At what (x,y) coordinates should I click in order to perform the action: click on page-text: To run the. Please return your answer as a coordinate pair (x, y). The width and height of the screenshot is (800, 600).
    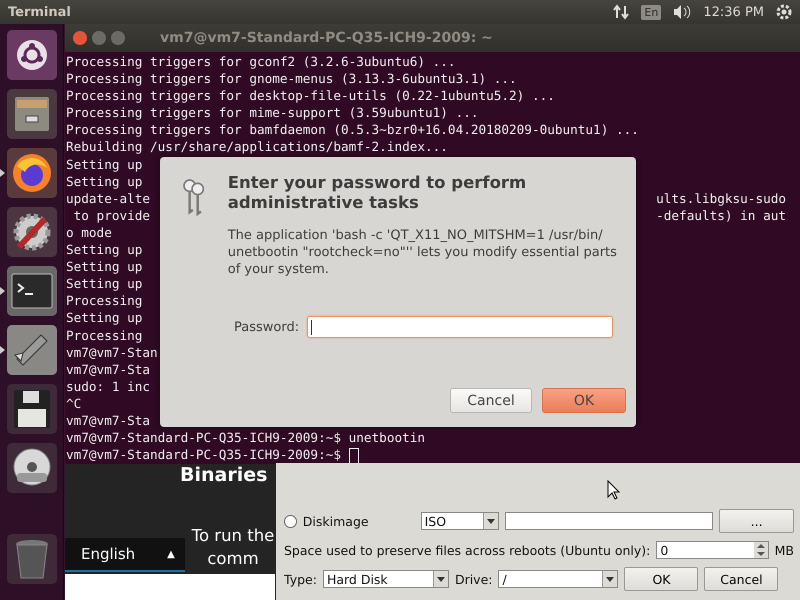
    Looking at the image, I should click on (233, 536).